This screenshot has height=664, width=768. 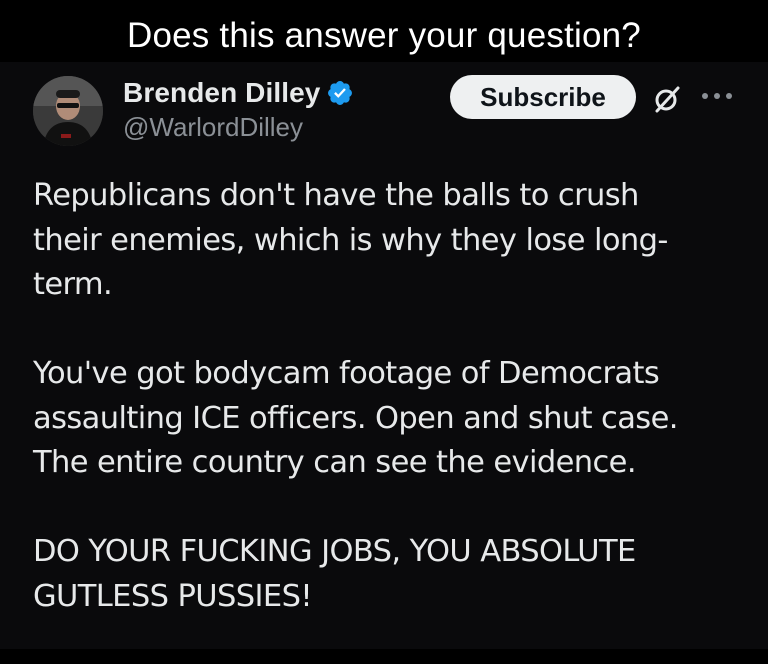 What do you see at coordinates (340, 93) in the screenshot?
I see `verified-badge-icon` at bounding box center [340, 93].